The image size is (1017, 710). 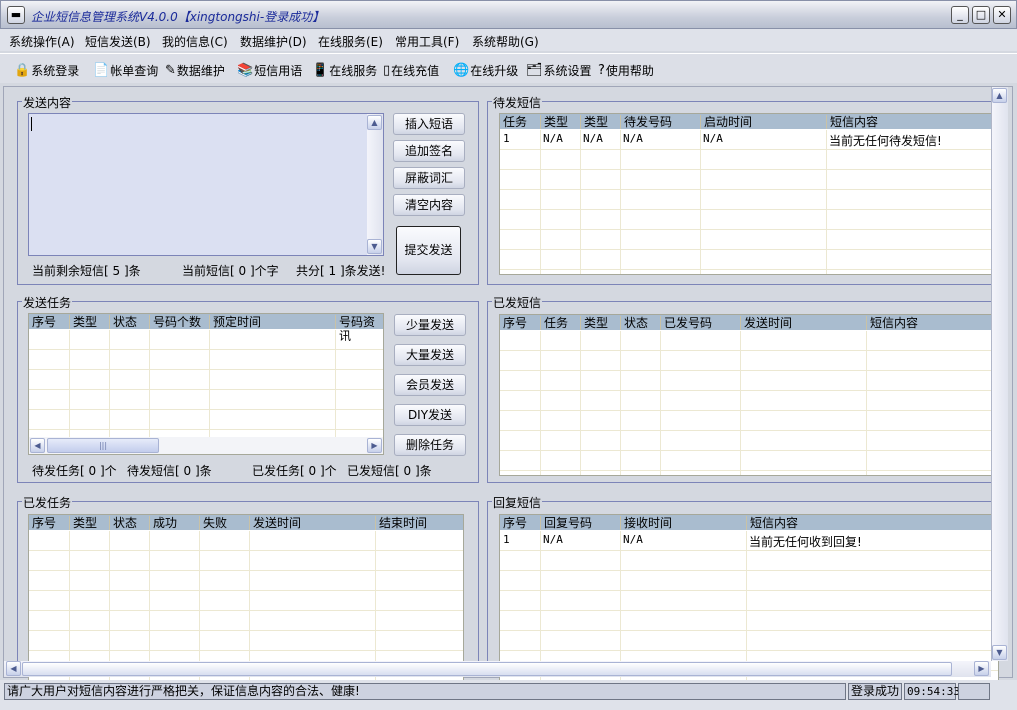 What do you see at coordinates (429, 178) in the screenshot?
I see `block-words-button: 屏蔽词汇` at bounding box center [429, 178].